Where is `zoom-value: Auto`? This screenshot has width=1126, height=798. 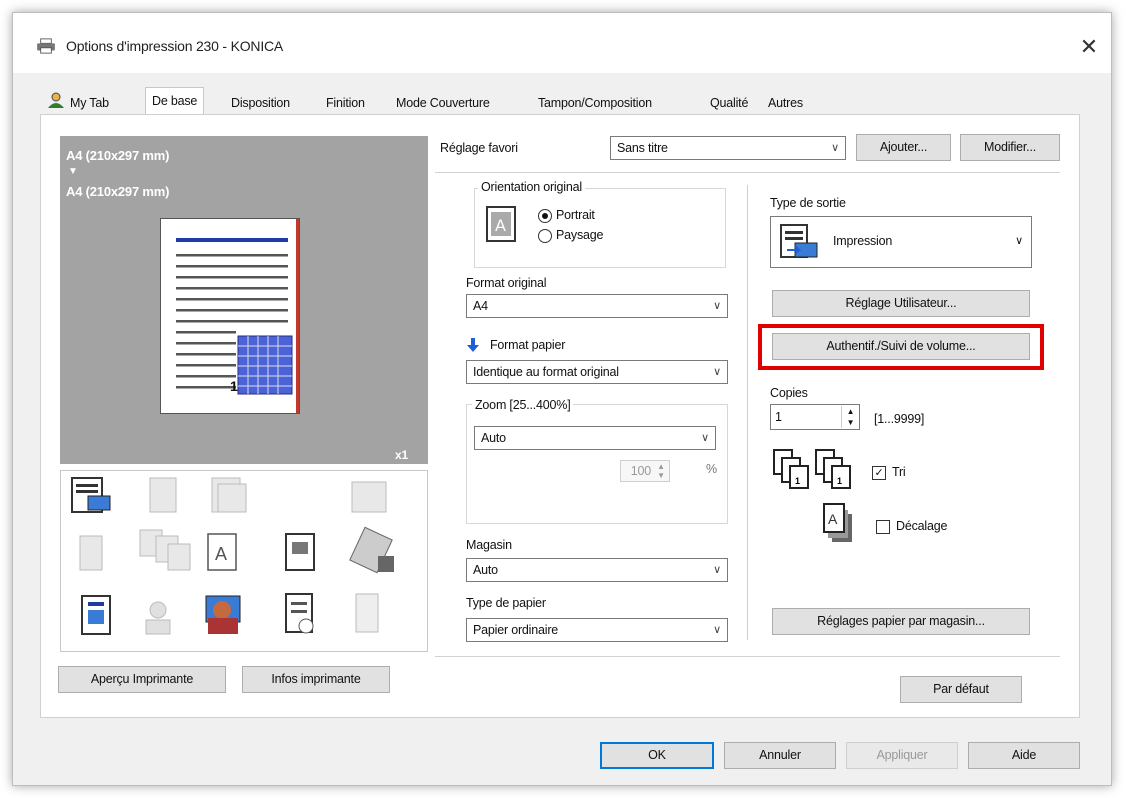 zoom-value: Auto is located at coordinates (493, 438).